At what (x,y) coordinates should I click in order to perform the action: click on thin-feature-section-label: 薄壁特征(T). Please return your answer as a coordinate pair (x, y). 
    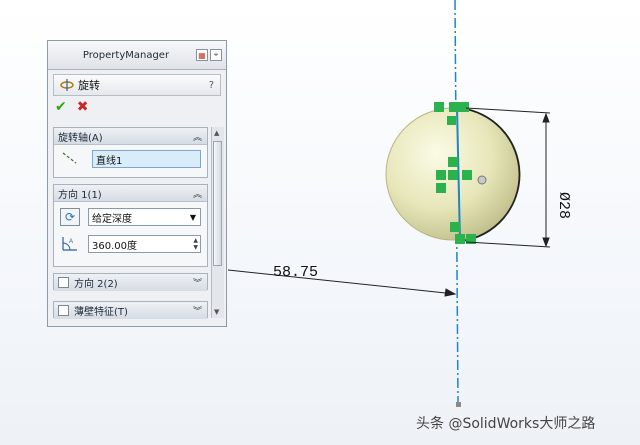
    Looking at the image, I should click on (101, 312).